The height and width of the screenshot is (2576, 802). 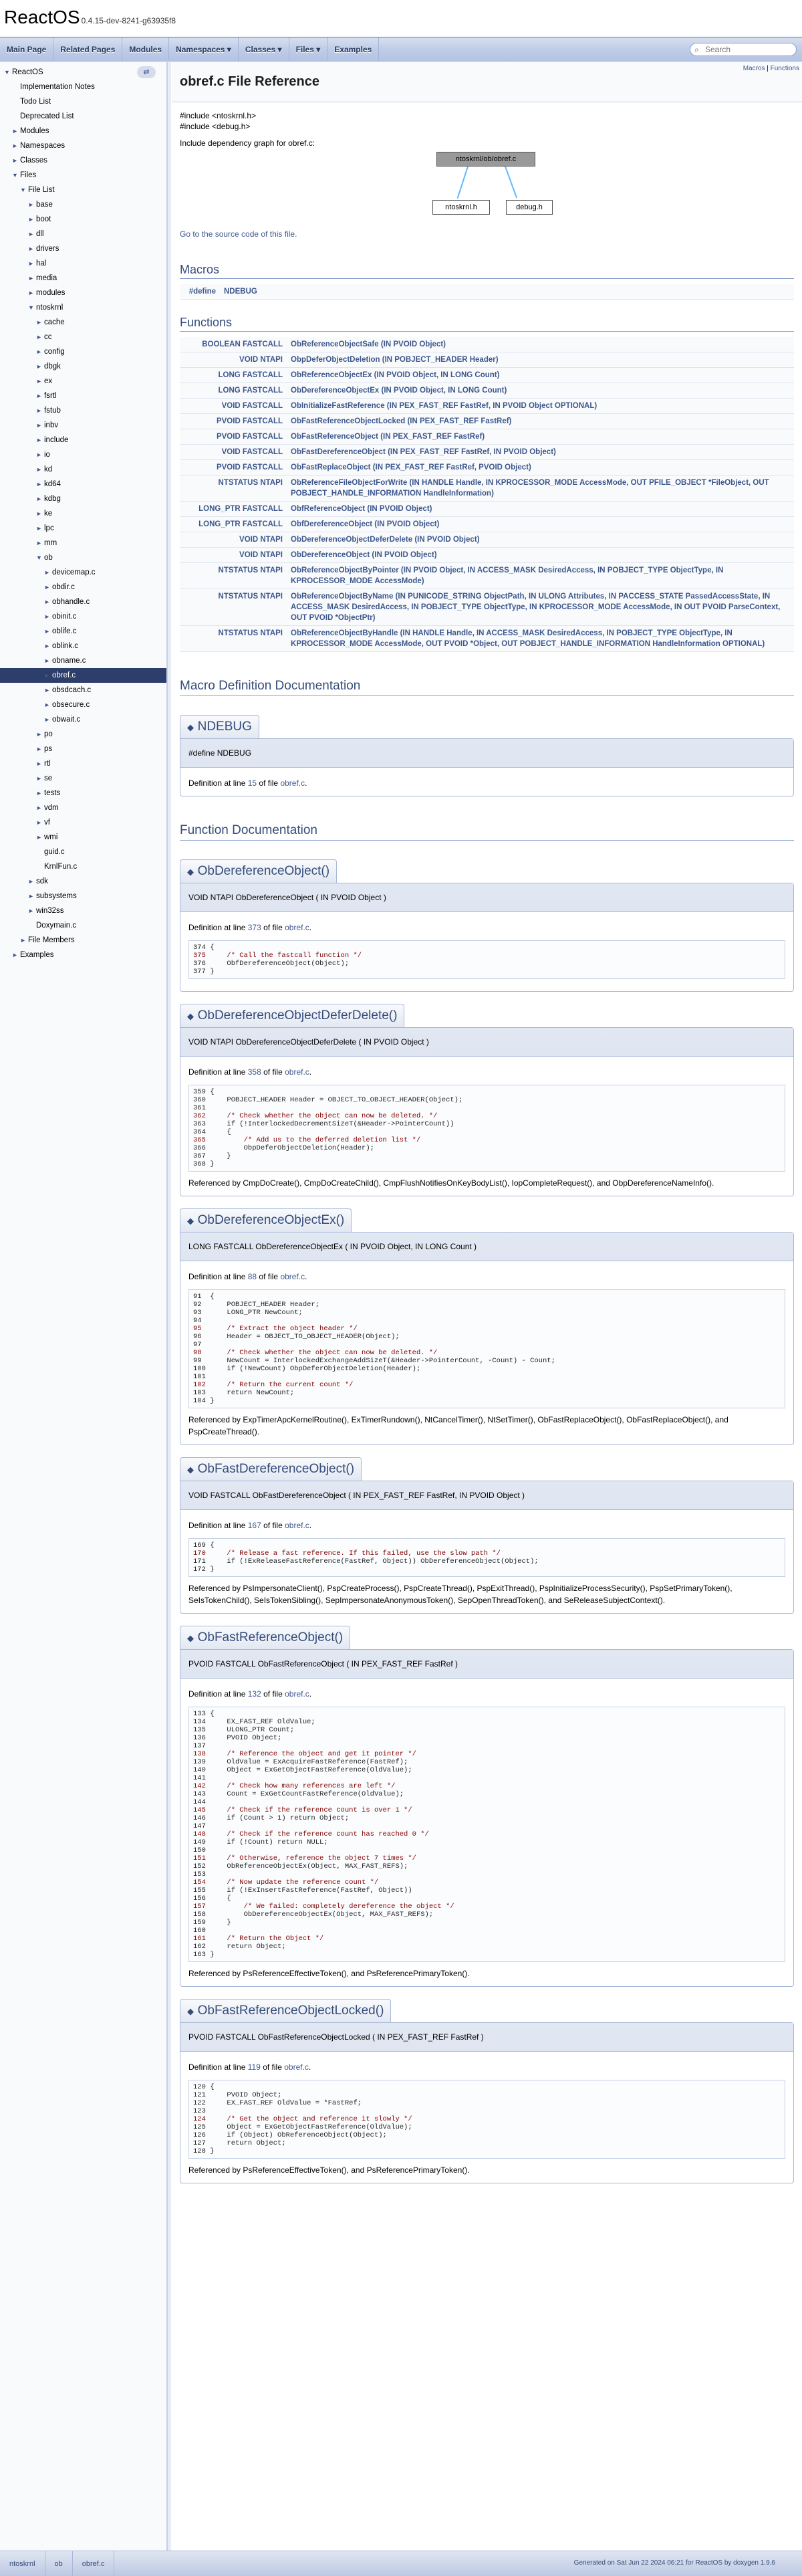 I want to click on tree-item: ► fstub, so click(x=83, y=410).